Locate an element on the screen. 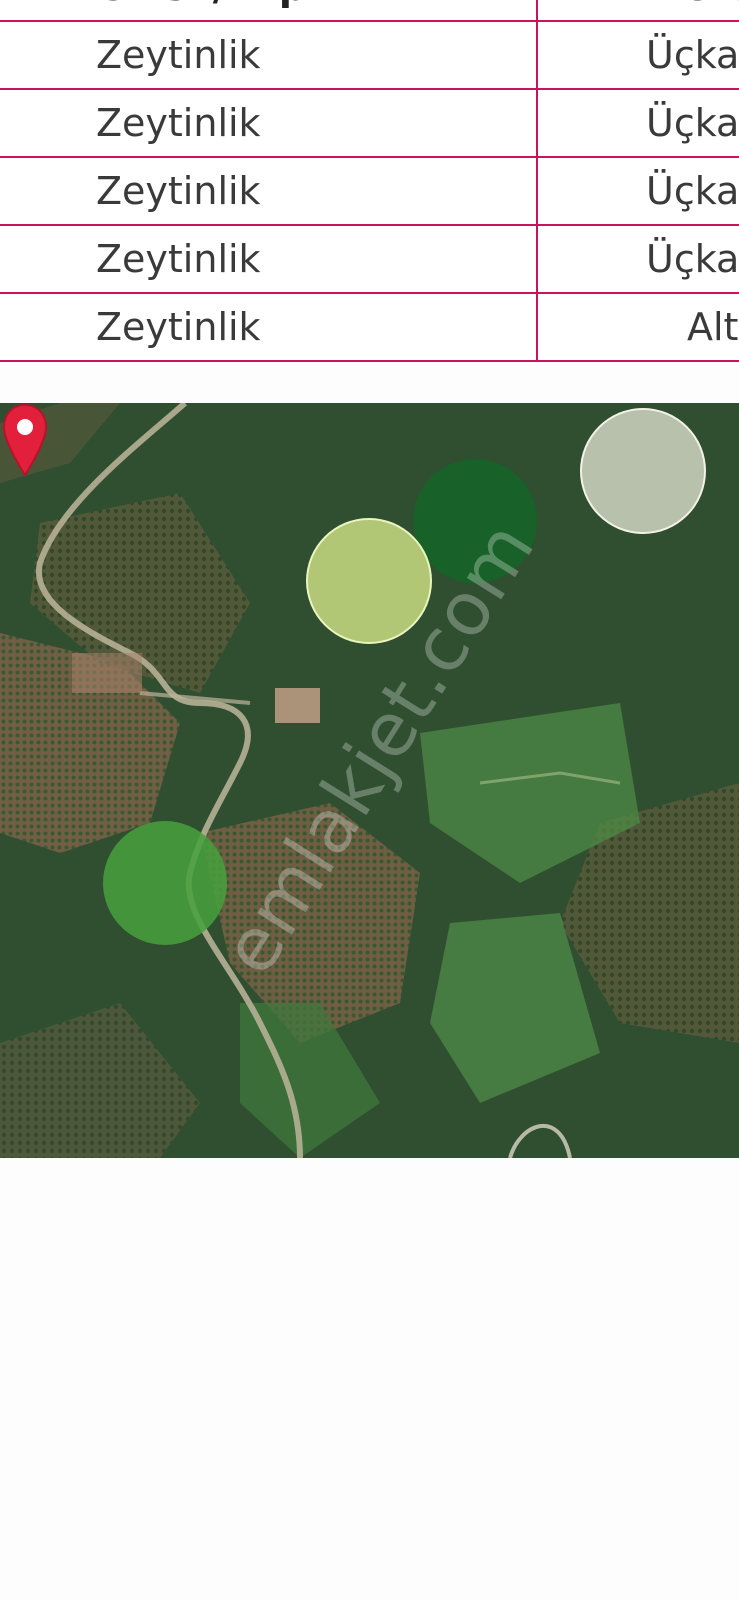  location-pin-icon is located at coordinates (25, 441).